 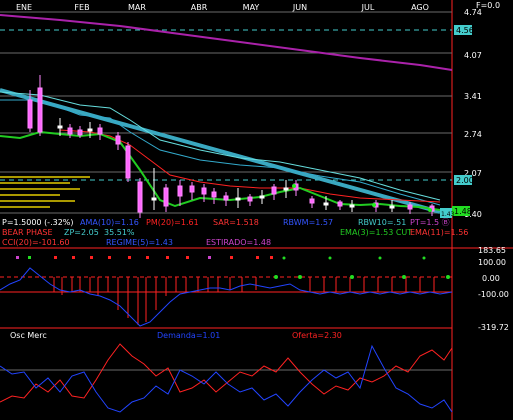 What do you see at coordinates (24, 7) in the screenshot?
I see `month-label-ene: ENE` at bounding box center [24, 7].